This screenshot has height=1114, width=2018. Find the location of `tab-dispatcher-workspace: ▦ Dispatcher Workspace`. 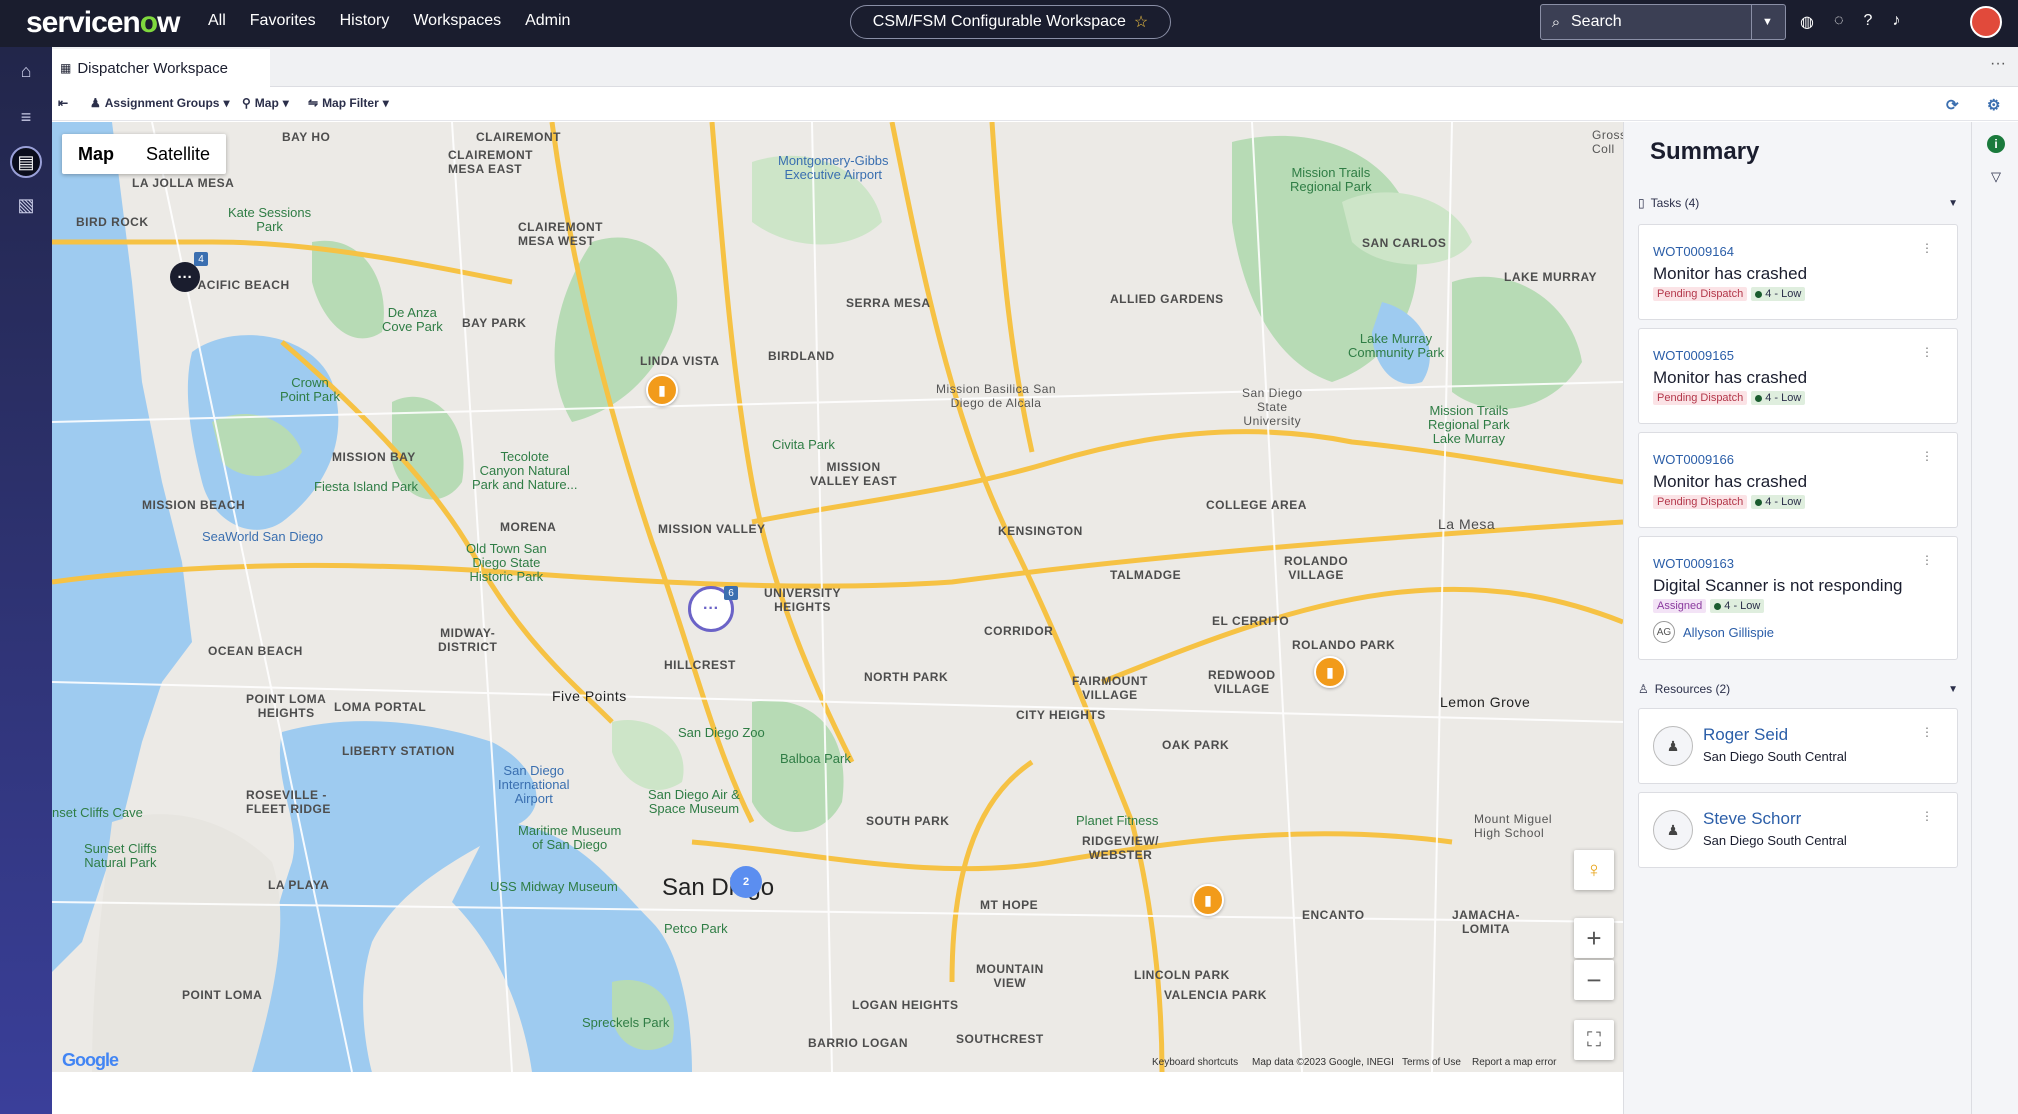

tab-dispatcher-workspace: ▦ Dispatcher Workspace is located at coordinates (161, 68).